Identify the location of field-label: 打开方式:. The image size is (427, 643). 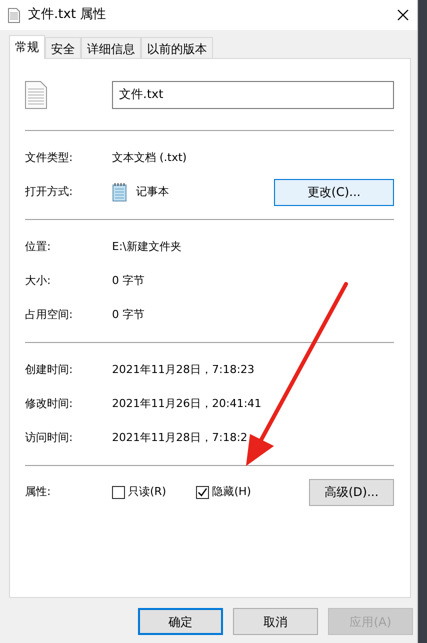
(49, 192).